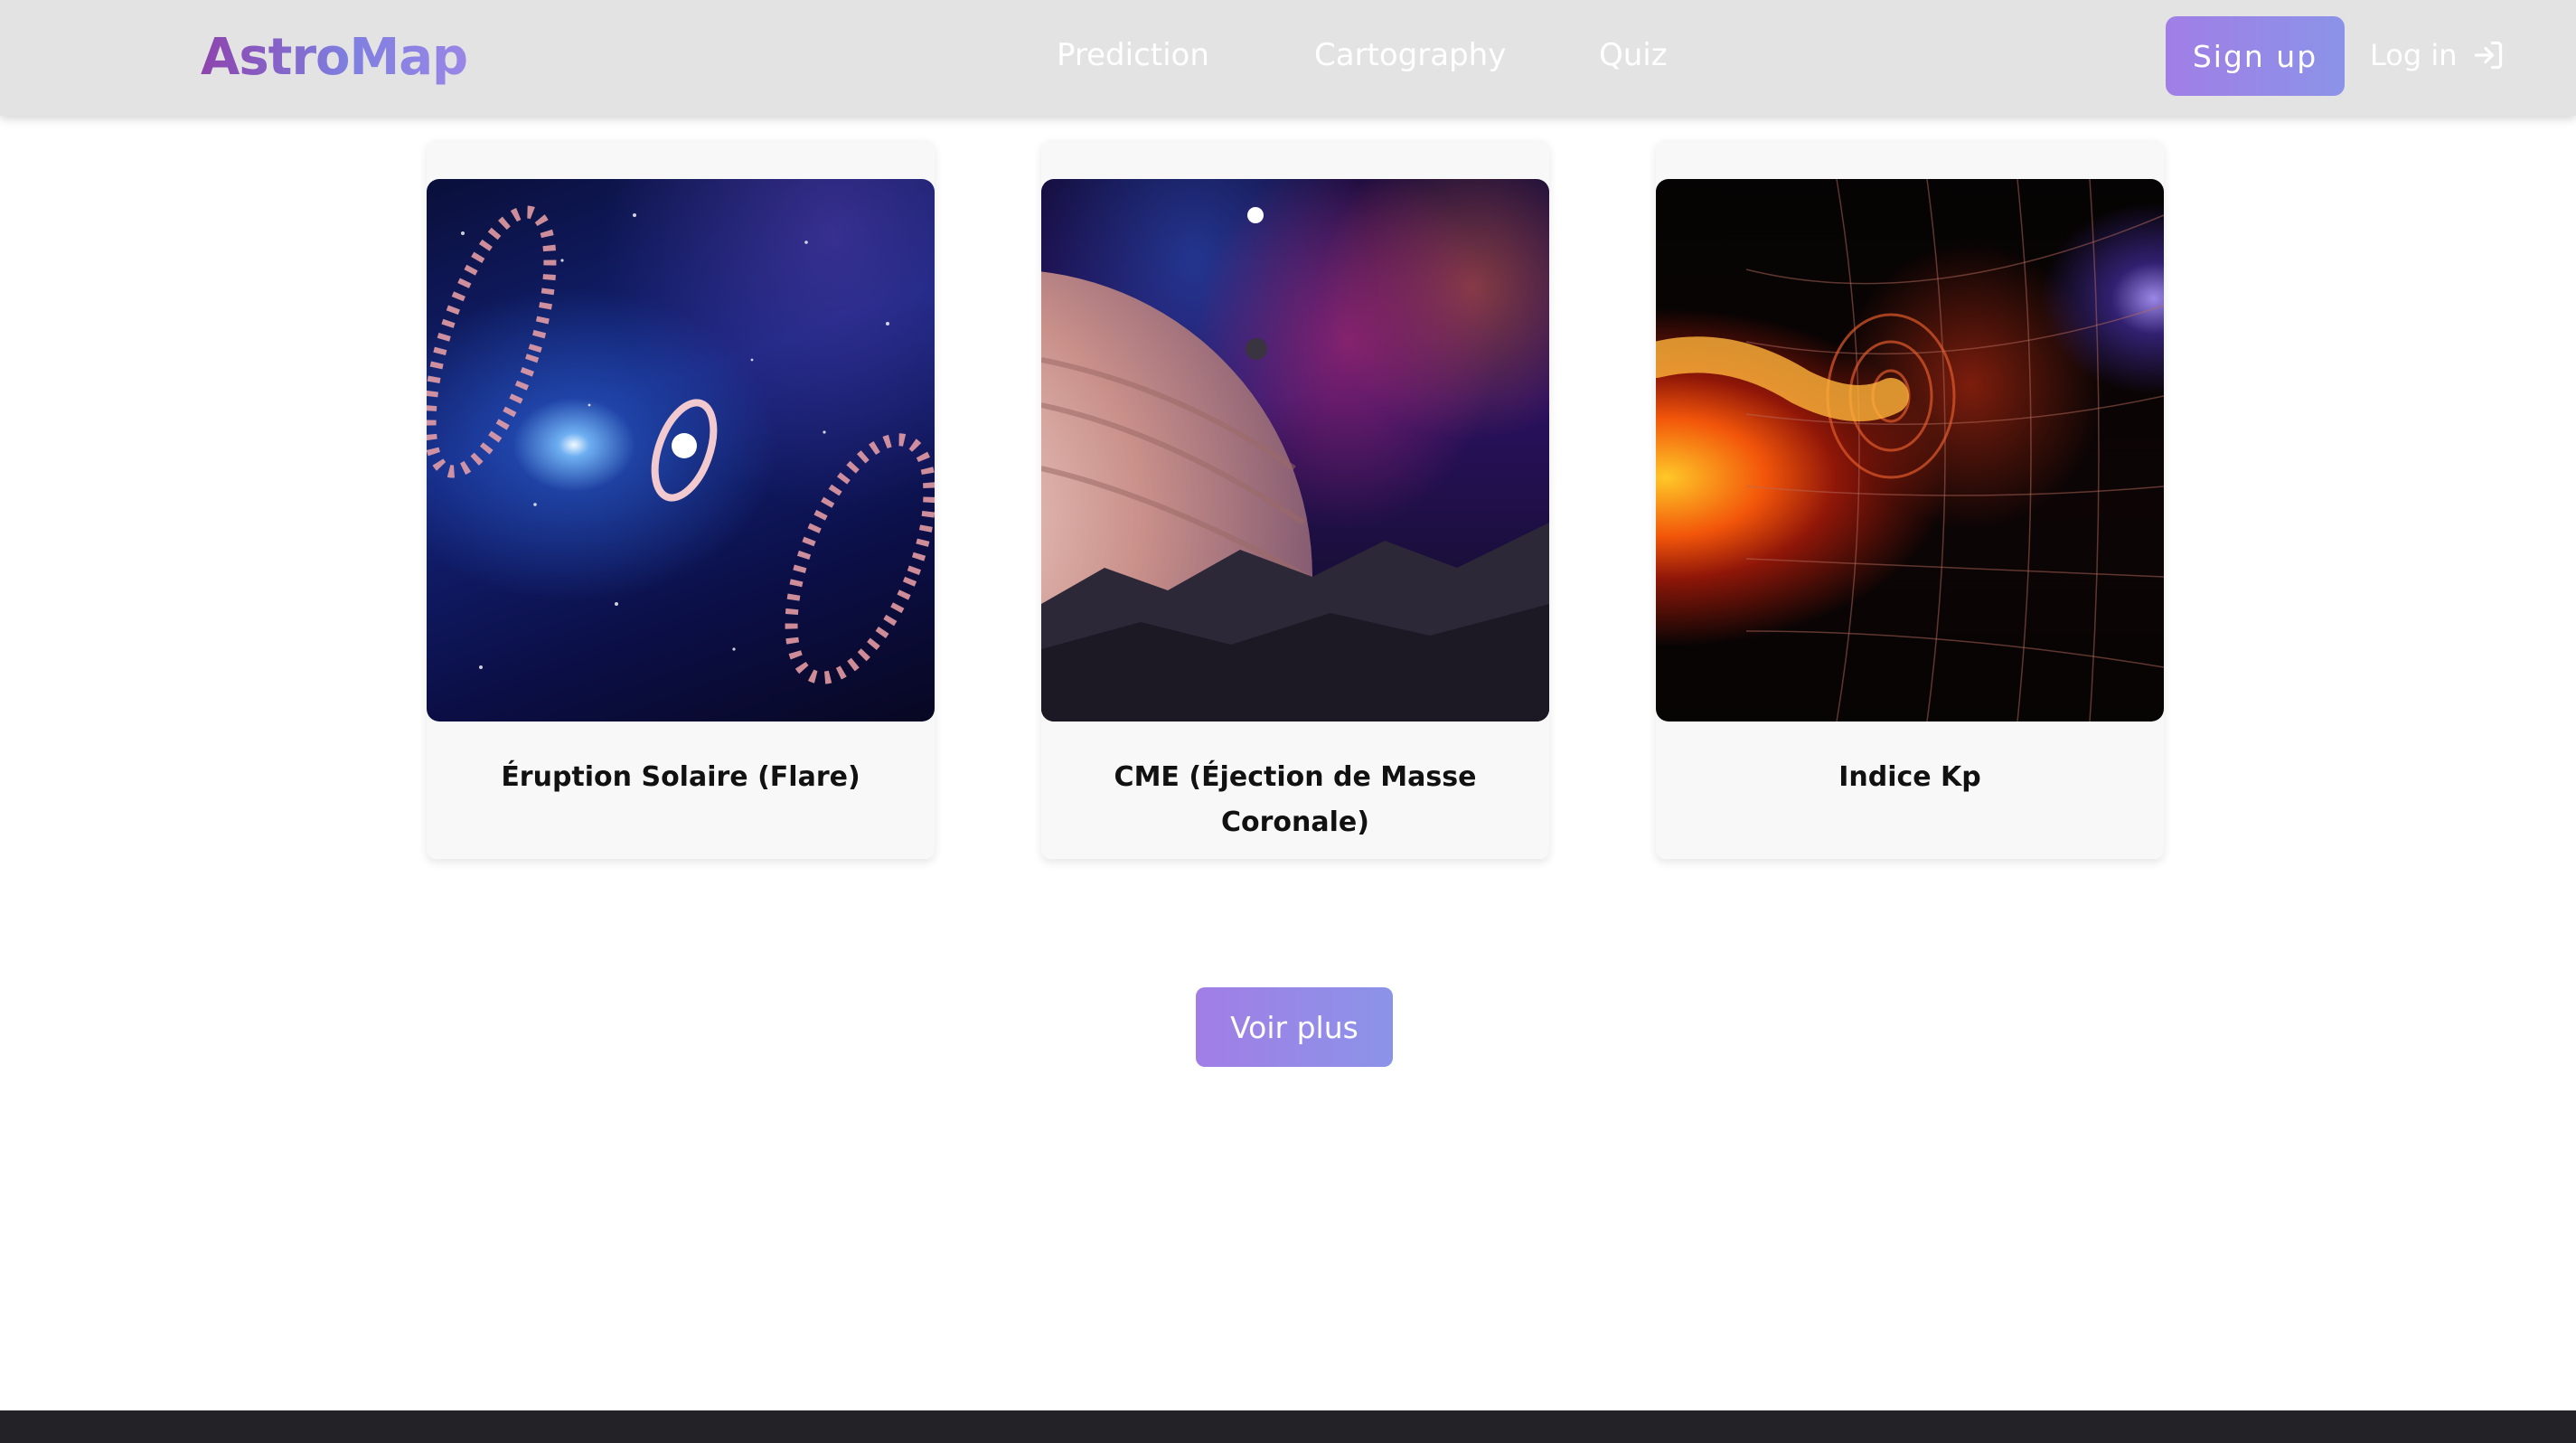 This screenshot has height=1443, width=2576. Describe the element at coordinates (1133, 55) in the screenshot. I see `nav-link-prediction: Prediction` at that location.